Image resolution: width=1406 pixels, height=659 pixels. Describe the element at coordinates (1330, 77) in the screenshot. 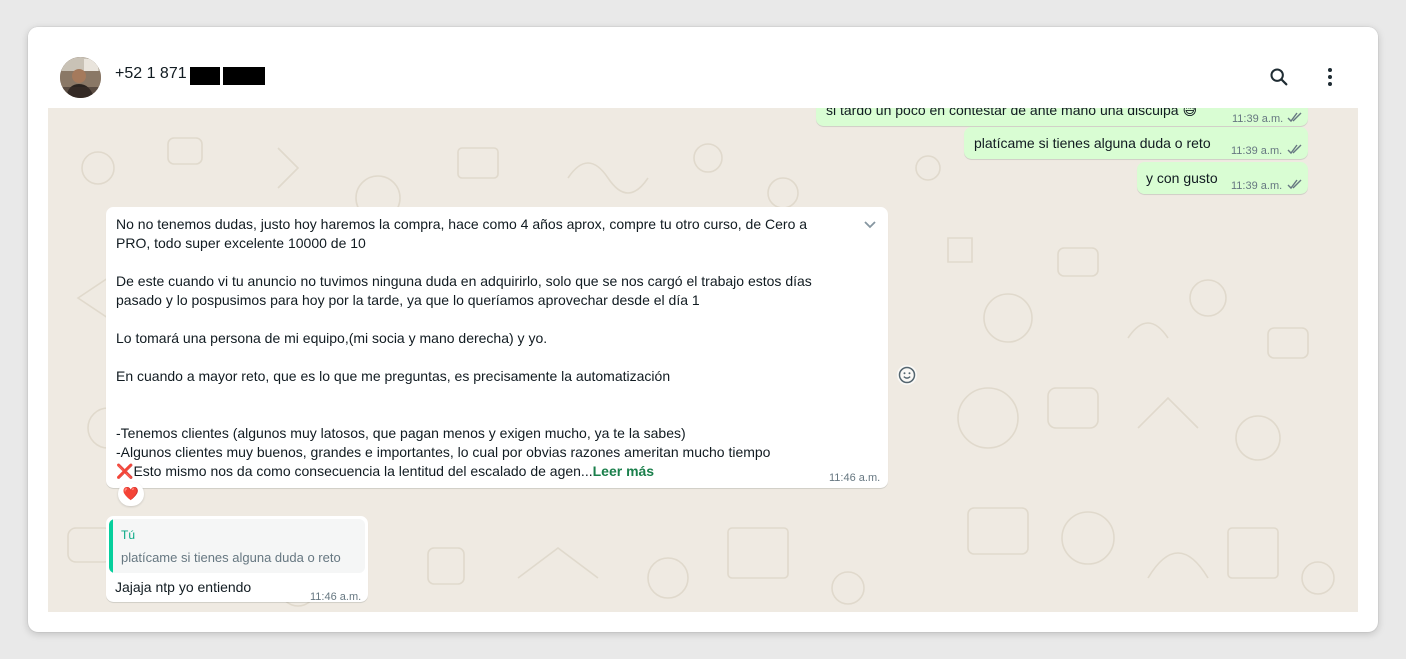

I see `more-vert-icon` at that location.